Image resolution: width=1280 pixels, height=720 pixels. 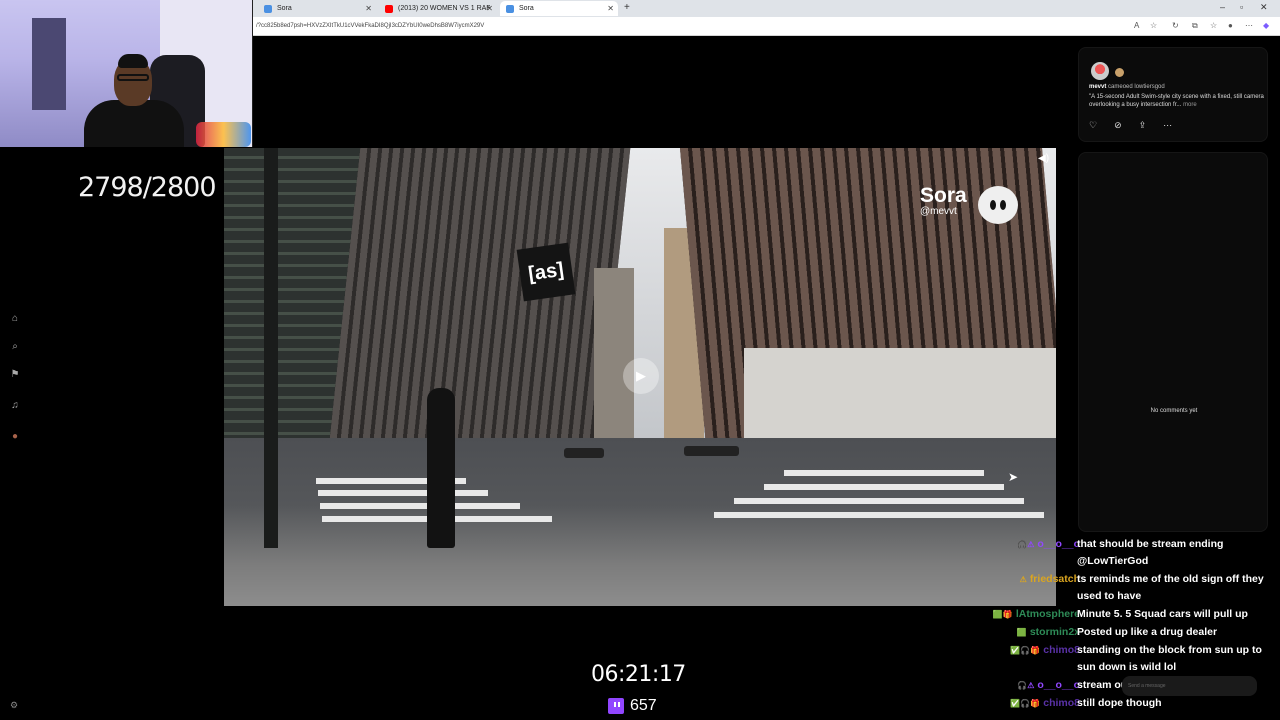 What do you see at coordinates (1054, 579) in the screenshot?
I see `chat-username: friedsatch` at bounding box center [1054, 579].